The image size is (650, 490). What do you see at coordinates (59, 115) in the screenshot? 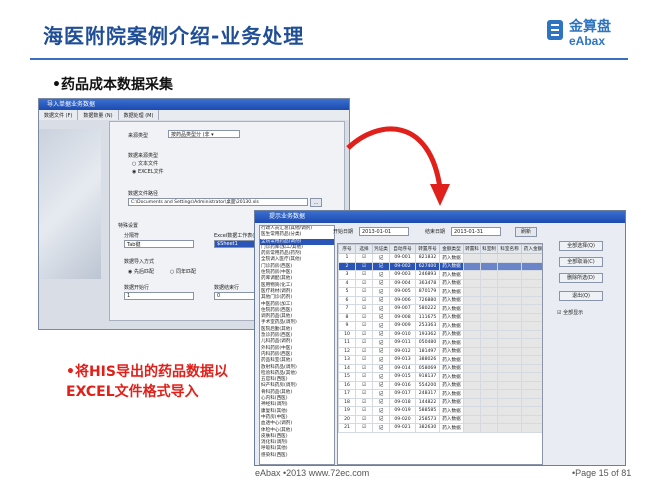
I see `tab-data-file: 数据文件 (F)` at bounding box center [59, 115].